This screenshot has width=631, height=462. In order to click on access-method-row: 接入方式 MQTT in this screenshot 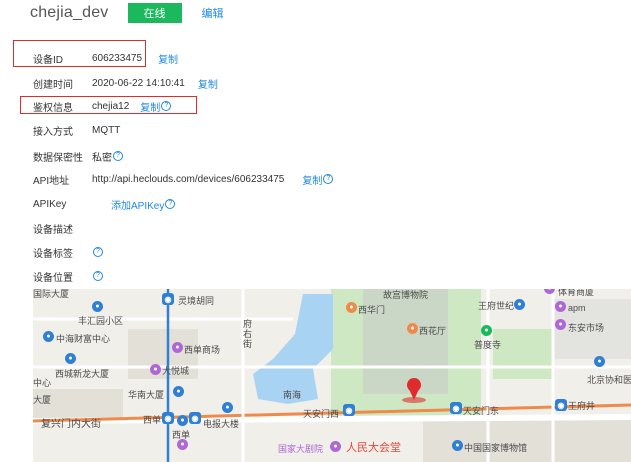, I will do `click(76, 130)`.